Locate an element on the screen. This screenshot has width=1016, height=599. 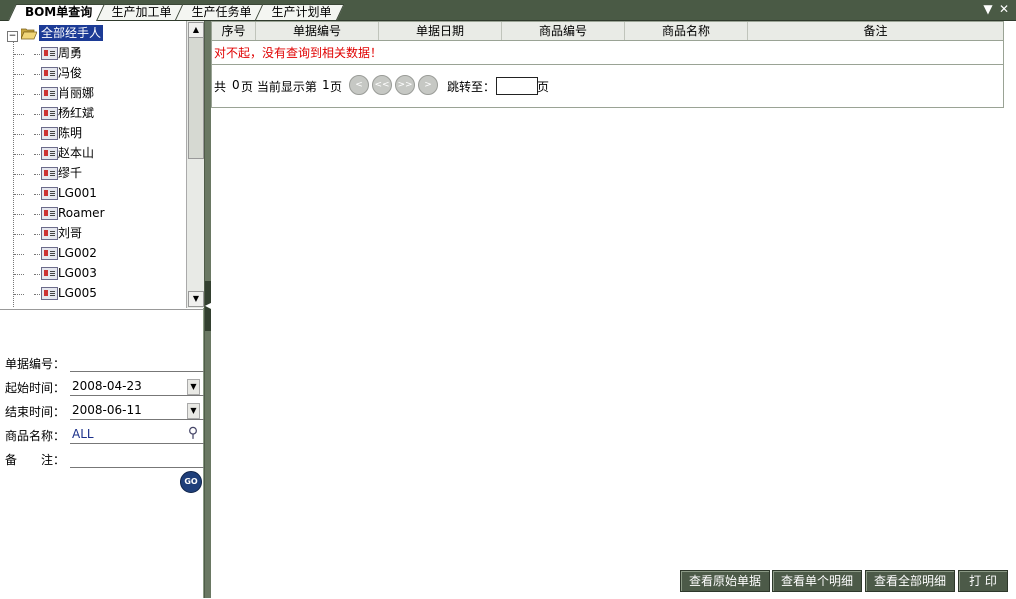
tree-item-label: 刘哥 is located at coordinates (70, 233).